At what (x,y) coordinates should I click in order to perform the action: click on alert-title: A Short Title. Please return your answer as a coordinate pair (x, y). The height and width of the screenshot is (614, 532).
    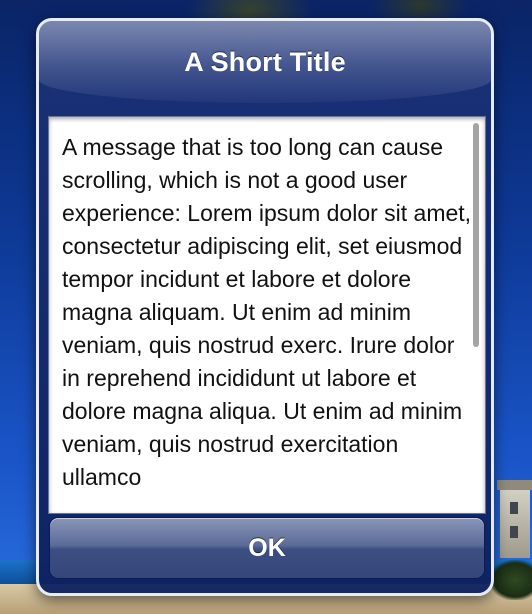
    Looking at the image, I should click on (265, 62).